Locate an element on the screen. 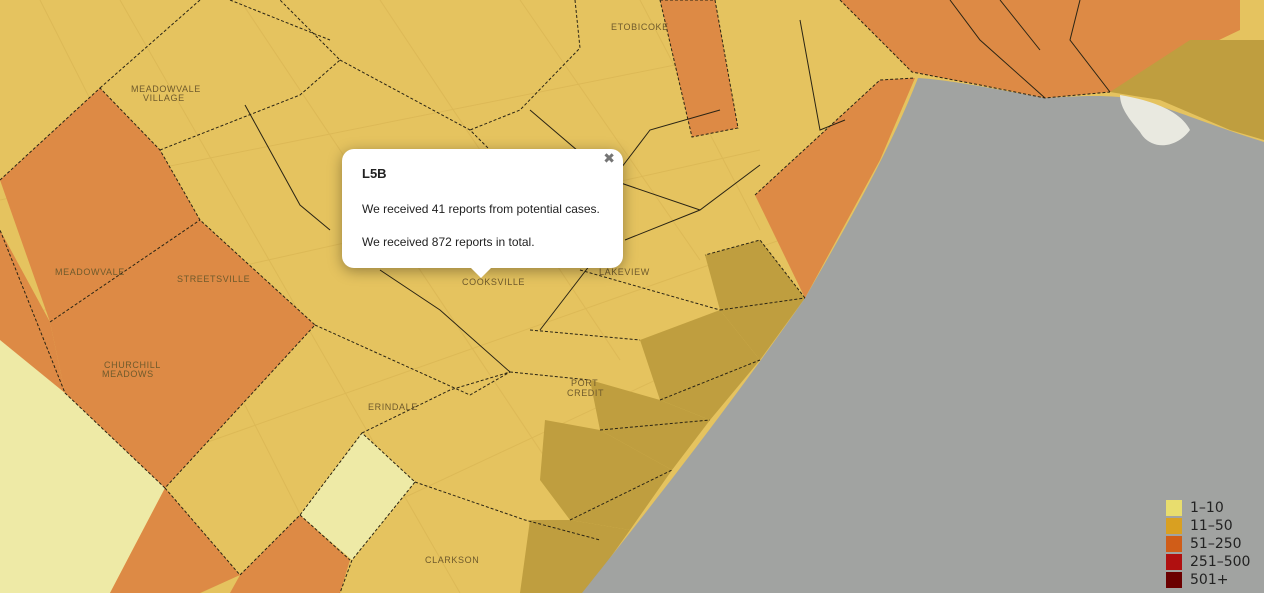 The height and width of the screenshot is (593, 1264). place-label: PORT is located at coordinates (584, 383).